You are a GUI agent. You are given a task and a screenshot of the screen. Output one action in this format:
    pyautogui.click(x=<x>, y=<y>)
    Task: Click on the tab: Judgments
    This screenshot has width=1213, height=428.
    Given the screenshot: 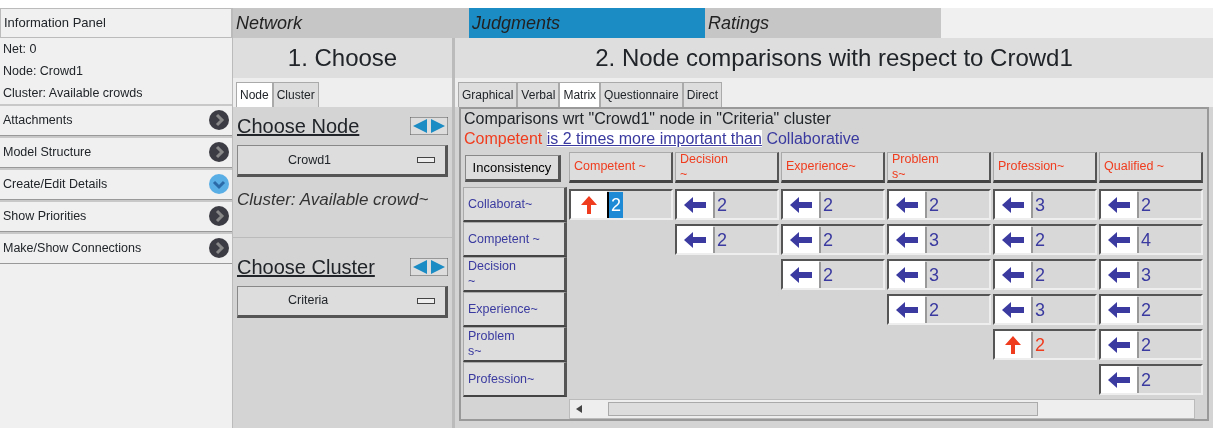 What is the action you would take?
    pyautogui.click(x=587, y=23)
    